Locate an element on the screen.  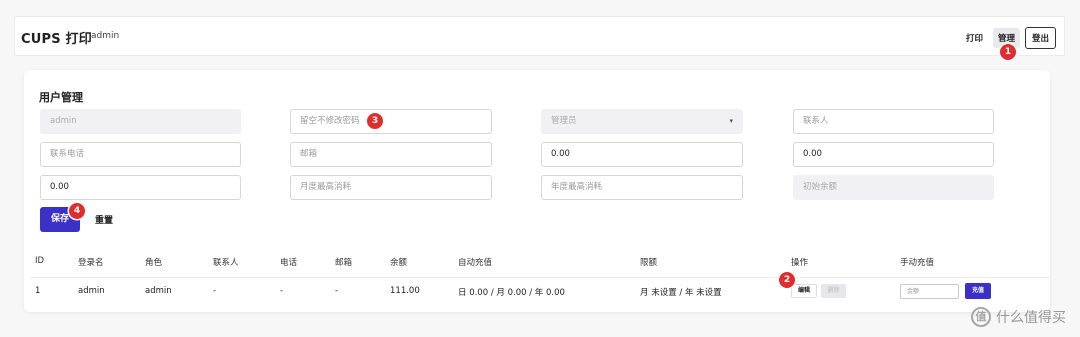
email-field: 邮箱 is located at coordinates (391, 154).